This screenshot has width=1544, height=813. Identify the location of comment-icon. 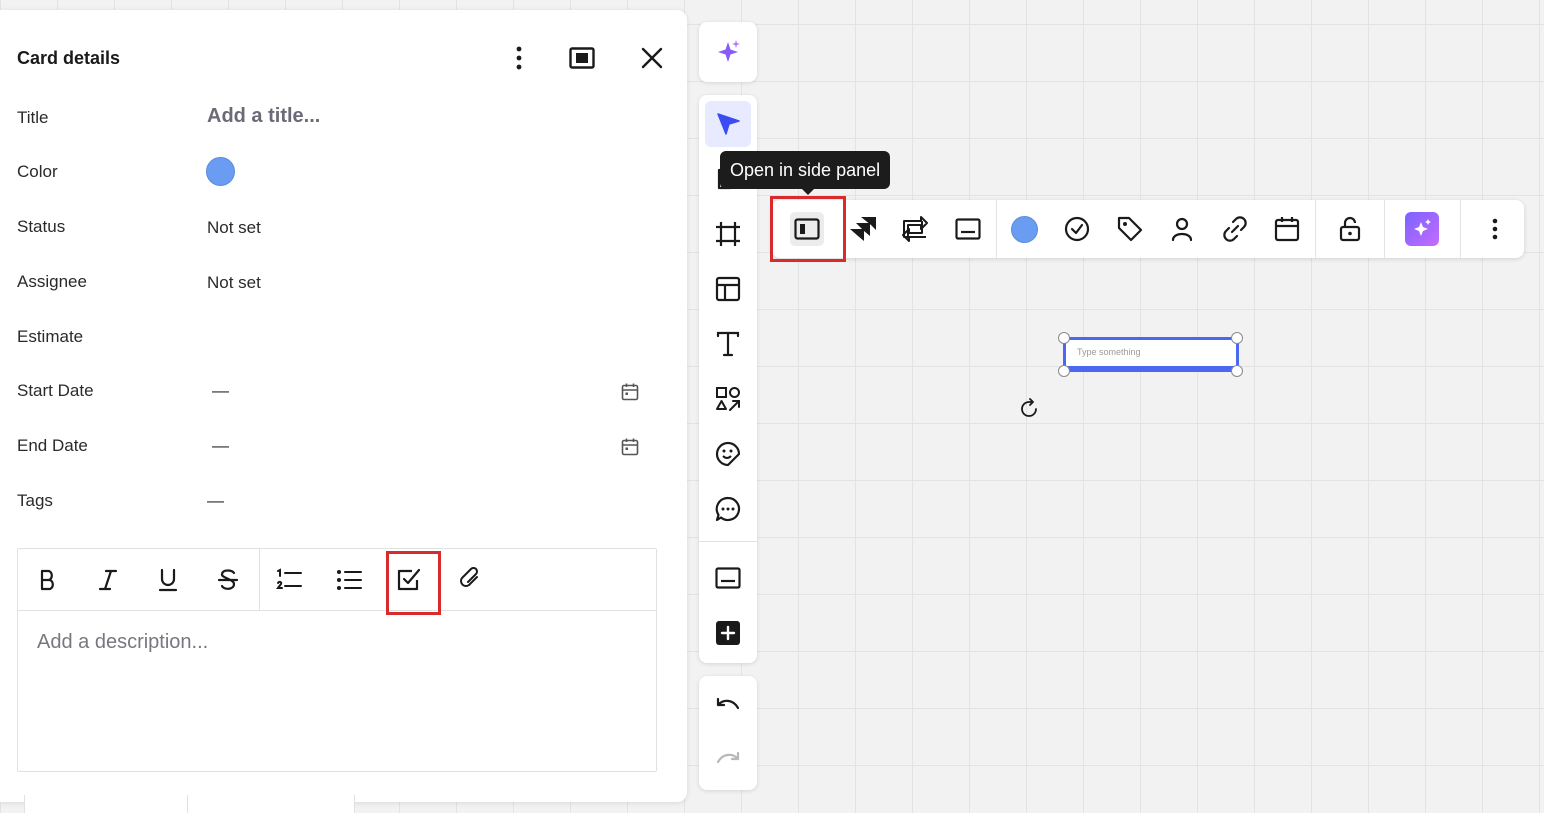
(728, 509).